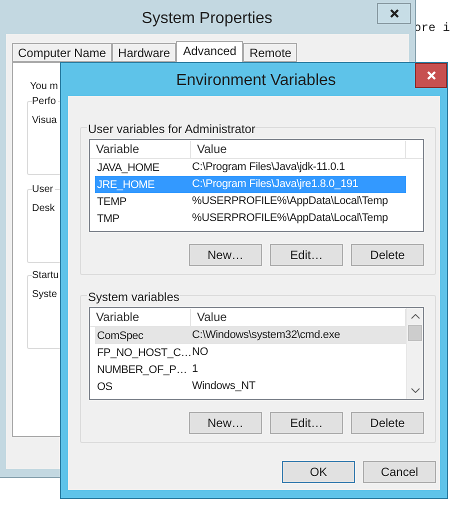 The image size is (453, 511). What do you see at coordinates (415, 390) in the screenshot?
I see `scroll-down-icon` at bounding box center [415, 390].